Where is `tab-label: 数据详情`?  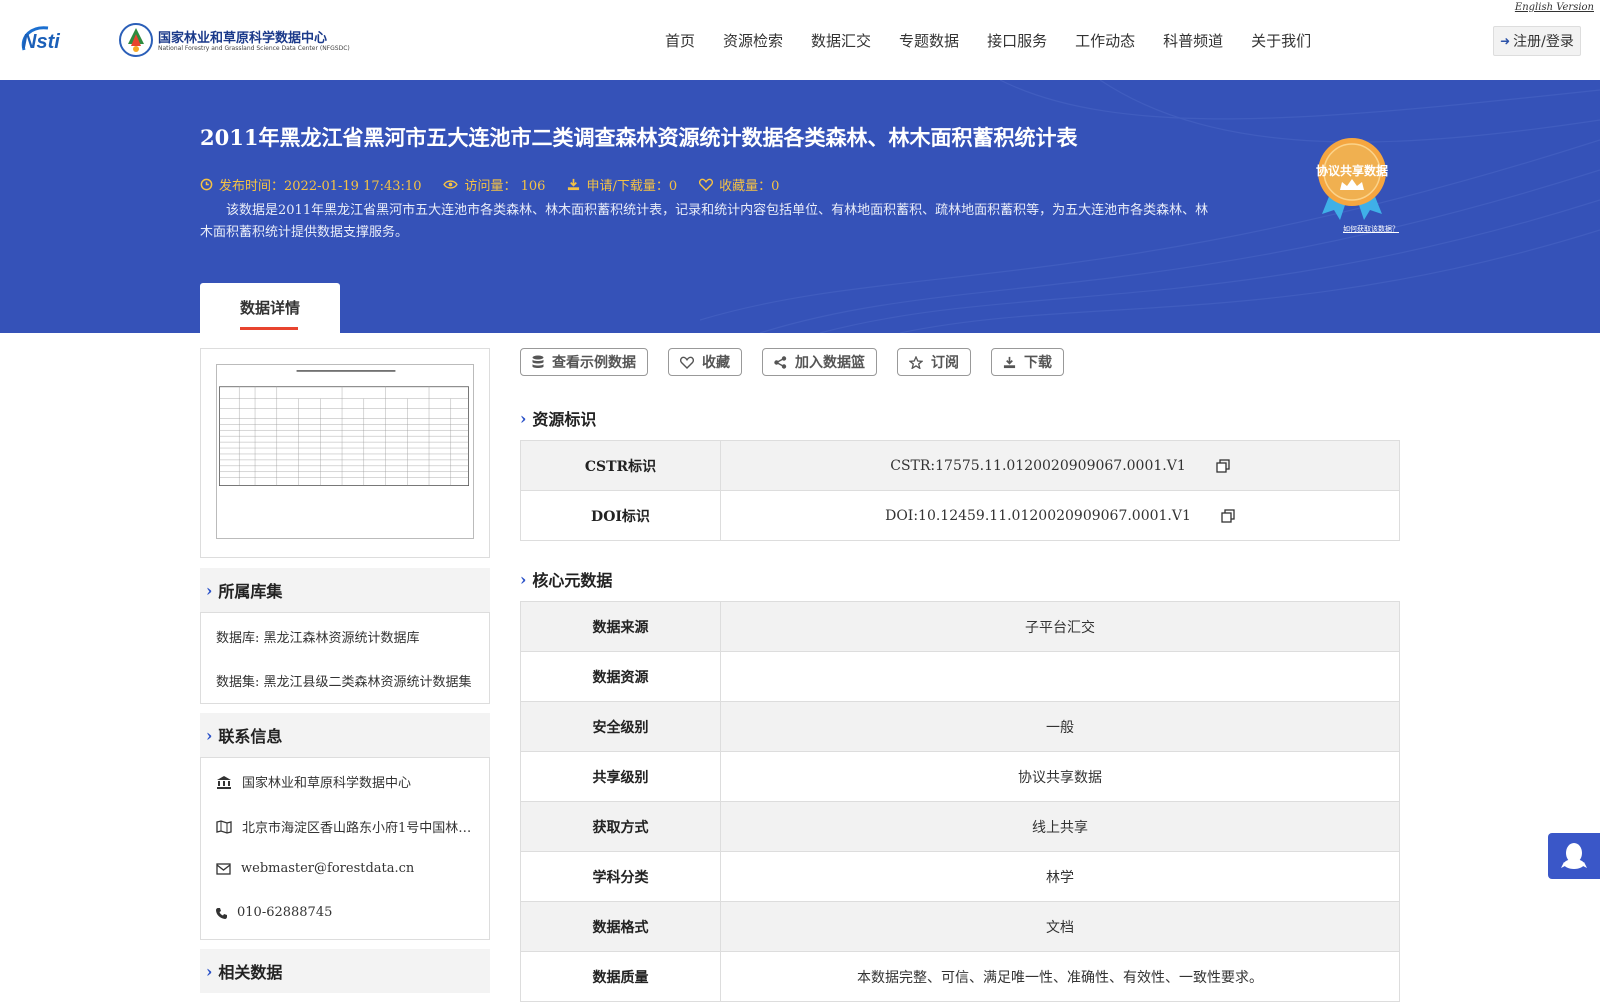
tab-label: 数据详情 is located at coordinates (269, 308).